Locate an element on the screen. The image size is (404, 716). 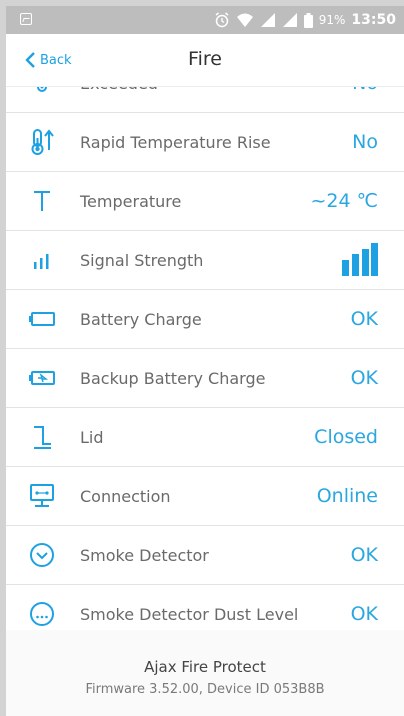
thermometer-rise-icon is located at coordinates (42, 142).